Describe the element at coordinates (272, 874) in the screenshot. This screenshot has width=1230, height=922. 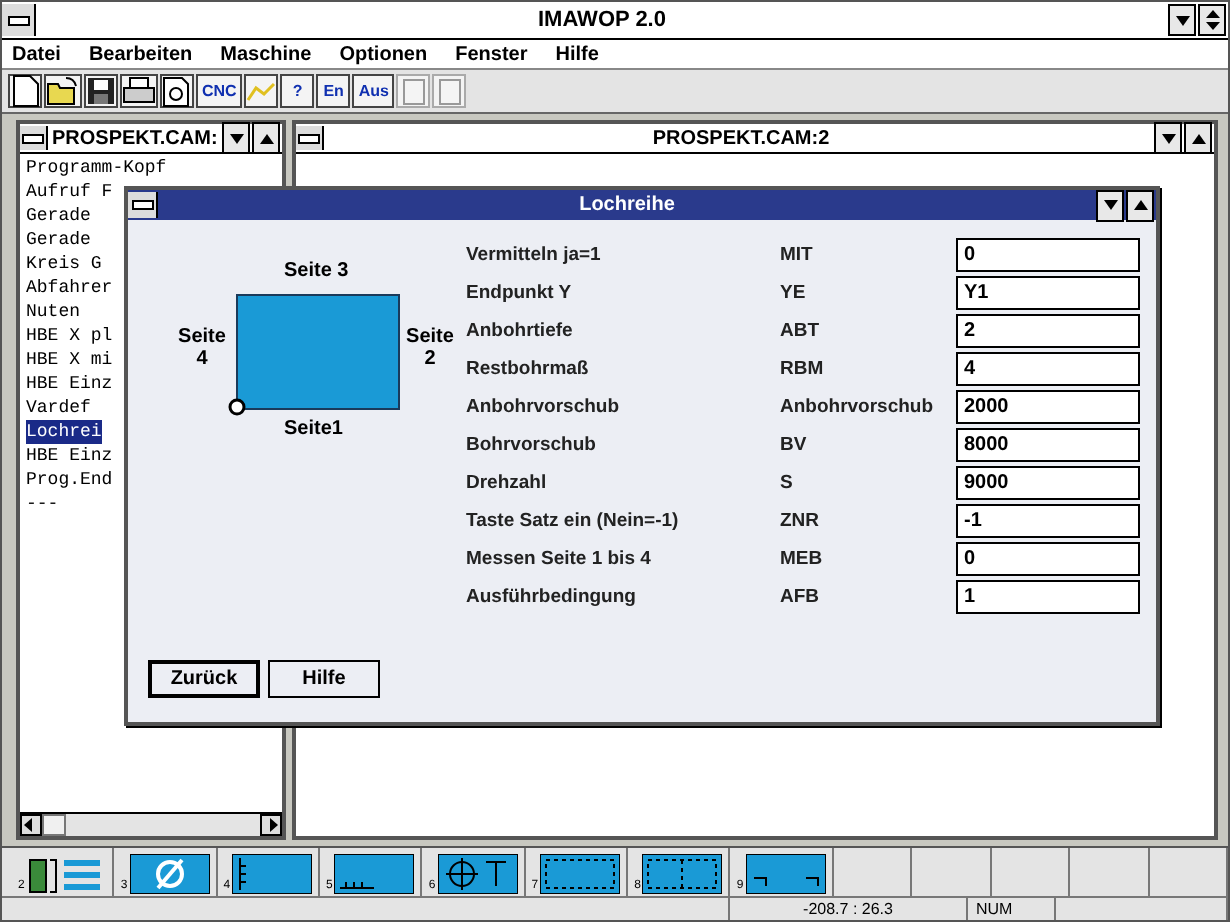
I see `left-holes-icon` at that location.